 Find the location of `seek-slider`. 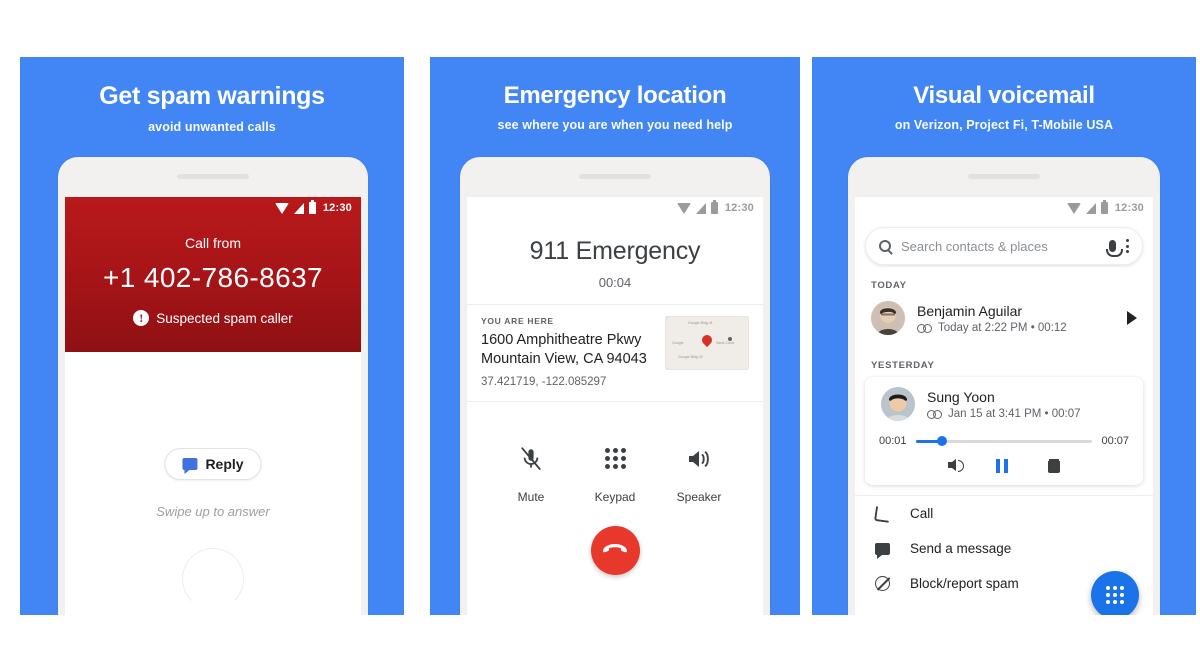

seek-slider is located at coordinates (1004, 441).